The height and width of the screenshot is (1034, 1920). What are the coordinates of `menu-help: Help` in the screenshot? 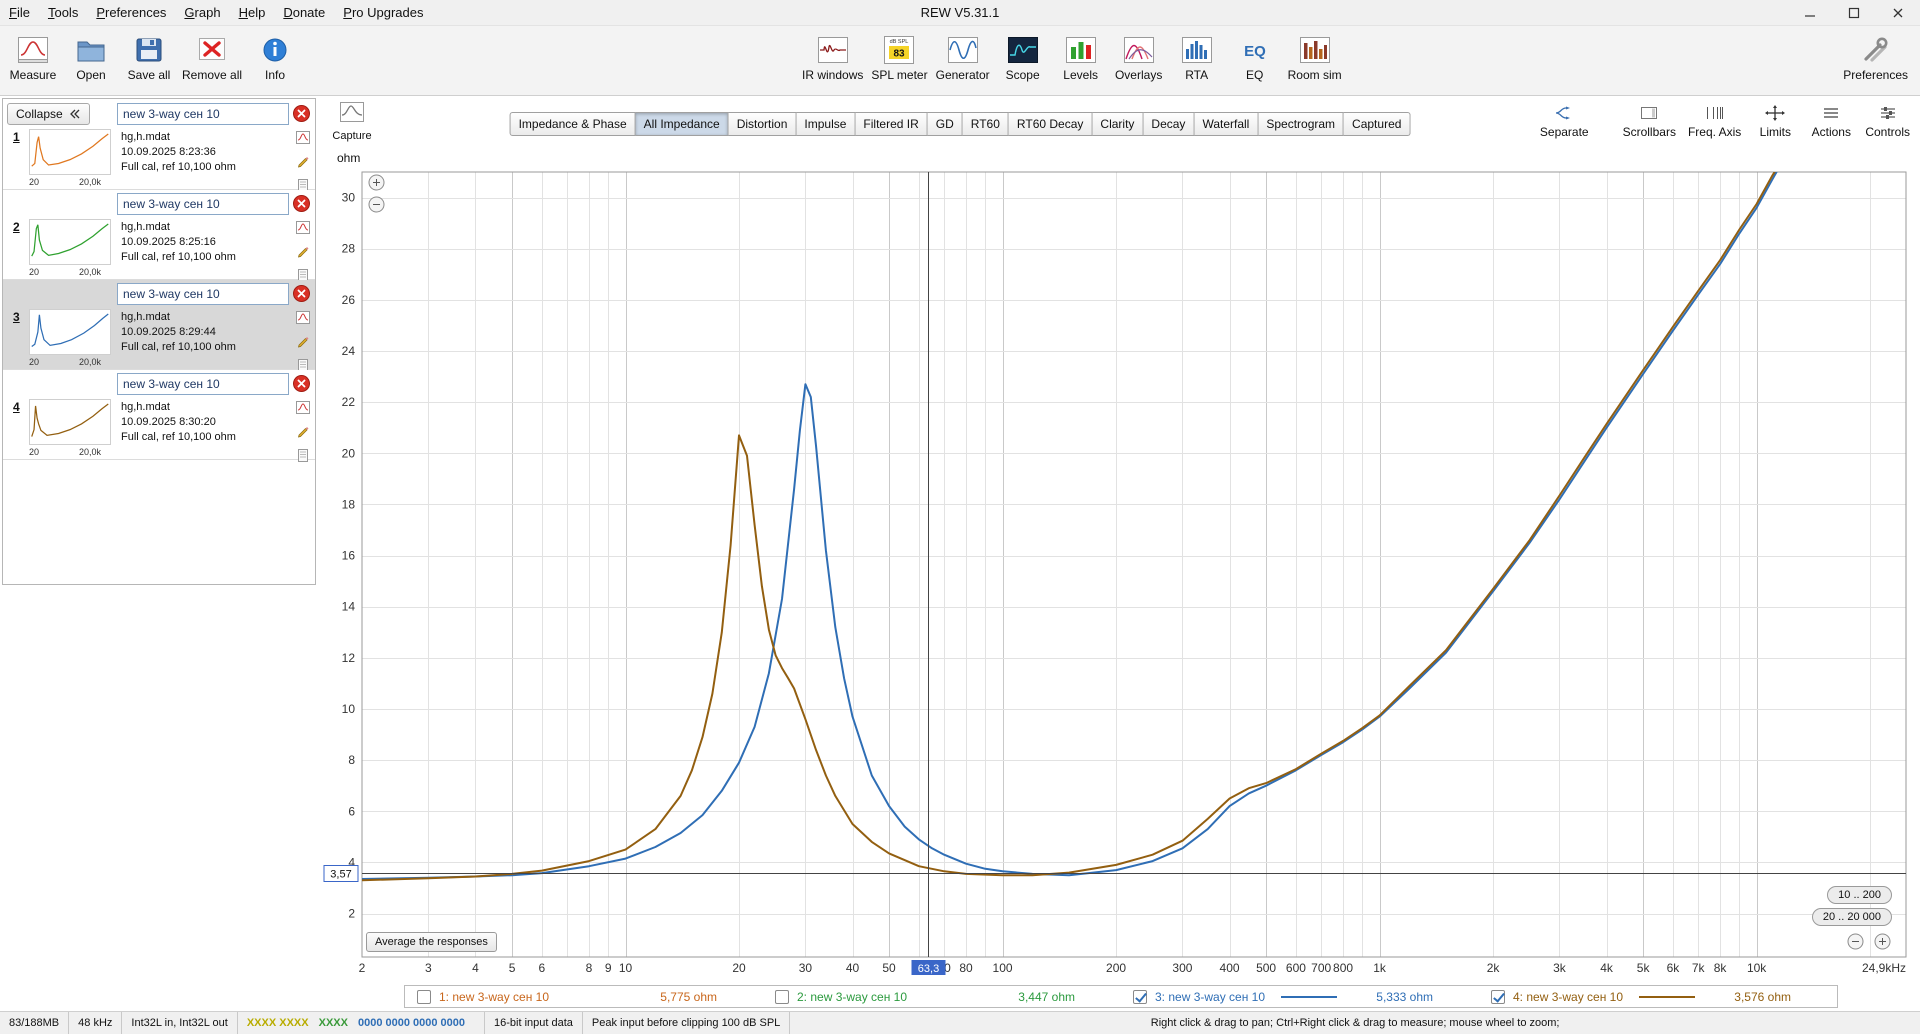 It's located at (252, 13).